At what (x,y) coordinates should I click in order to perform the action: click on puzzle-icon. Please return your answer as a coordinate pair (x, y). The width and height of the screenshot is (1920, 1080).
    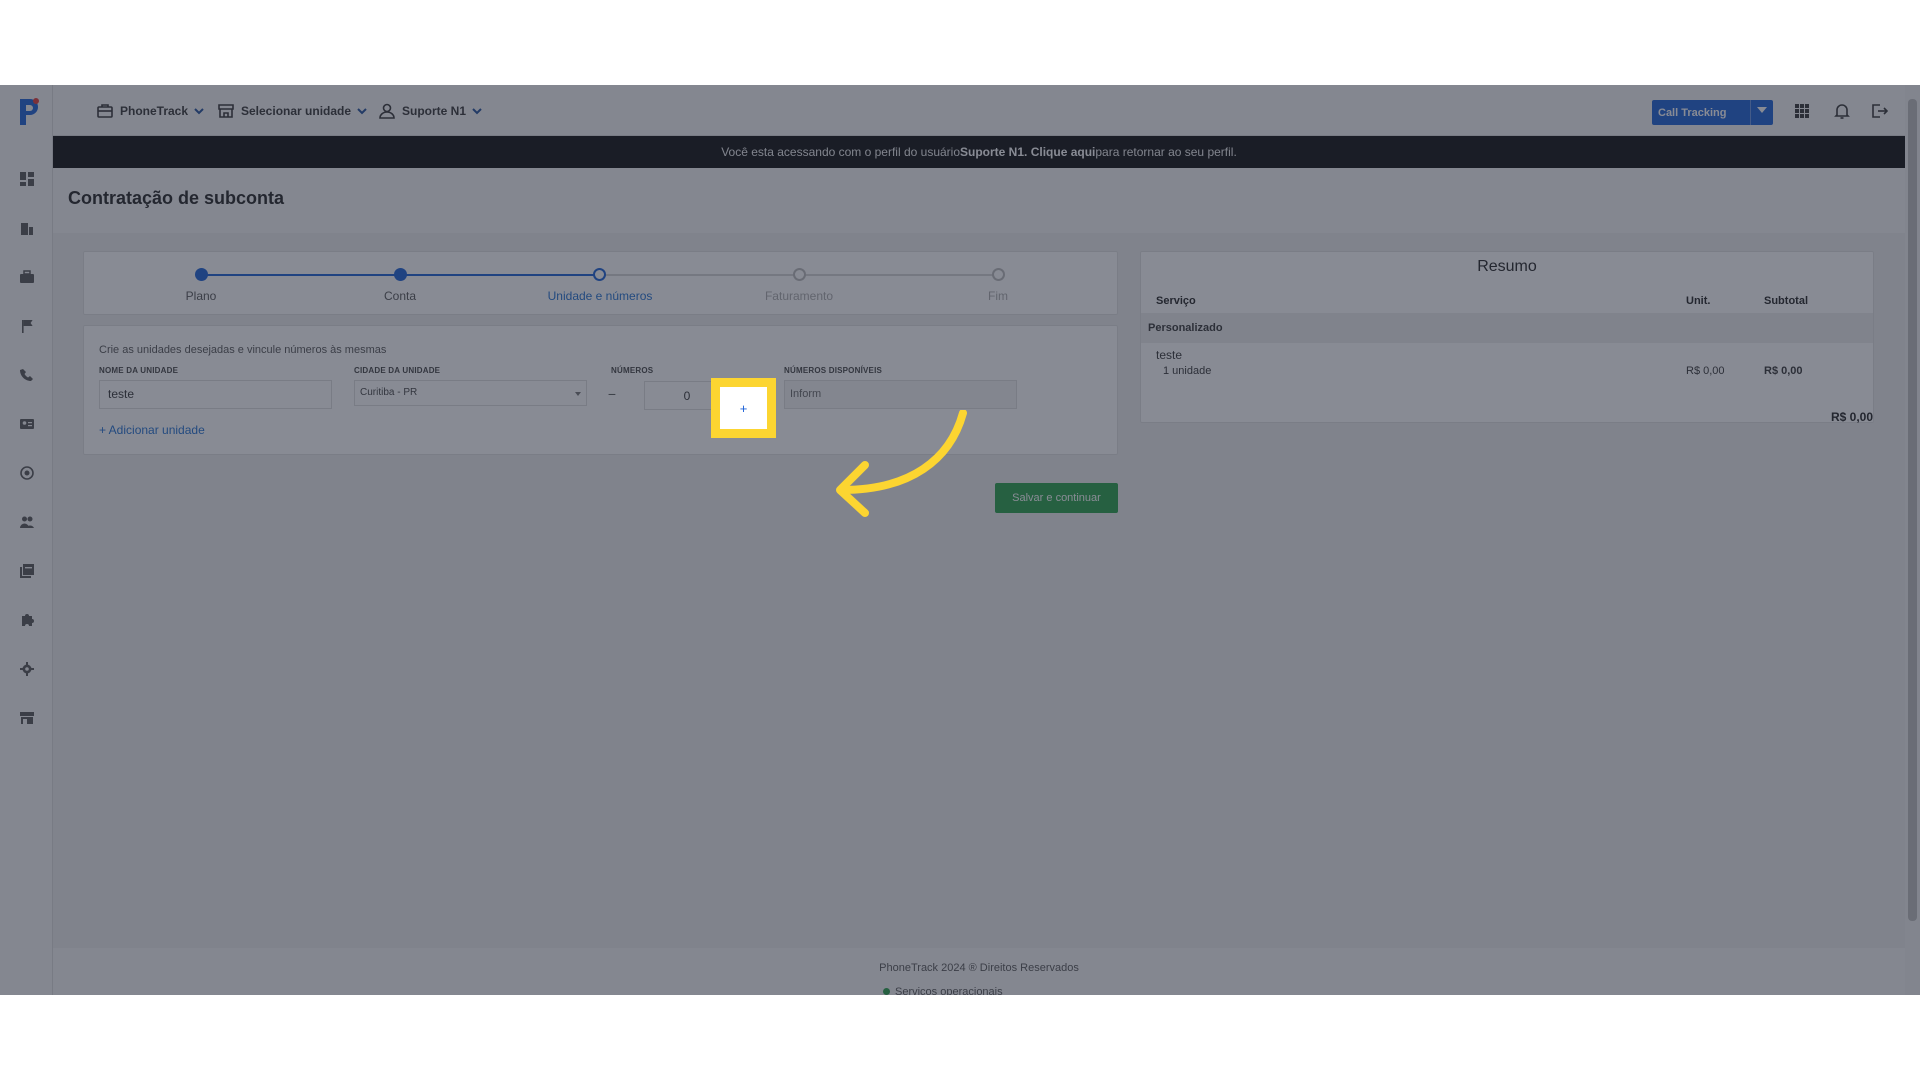
    Looking at the image, I should click on (26, 619).